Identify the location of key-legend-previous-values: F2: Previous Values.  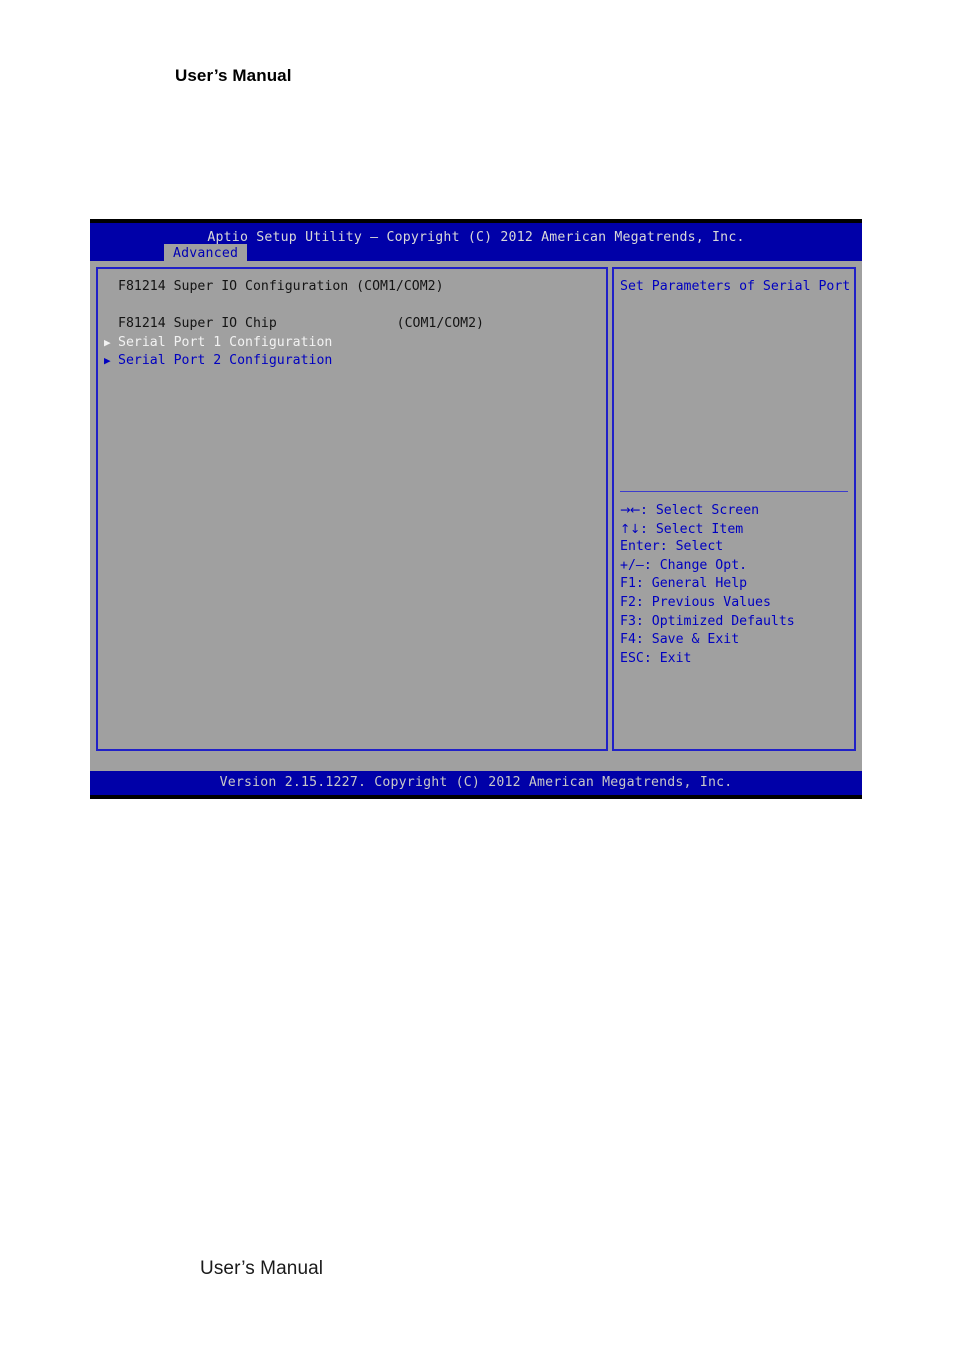
(707, 603).